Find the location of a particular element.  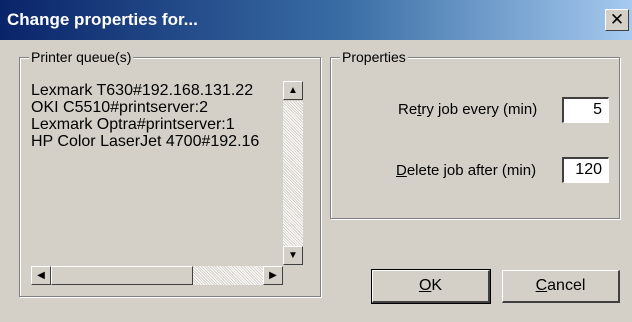

delete-label-text-rest: elete job after (min) is located at coordinates (471, 170).